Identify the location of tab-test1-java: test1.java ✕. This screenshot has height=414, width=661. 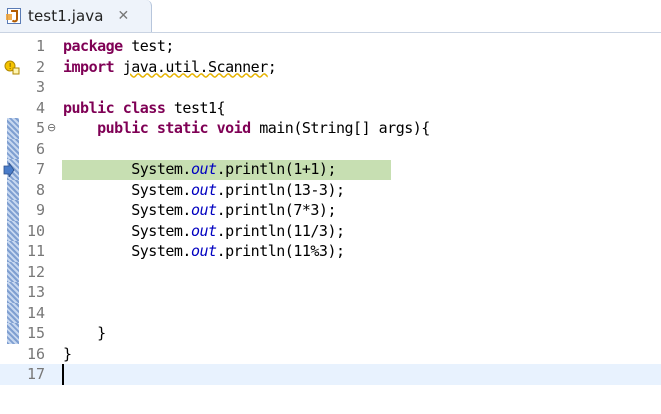
(76, 16).